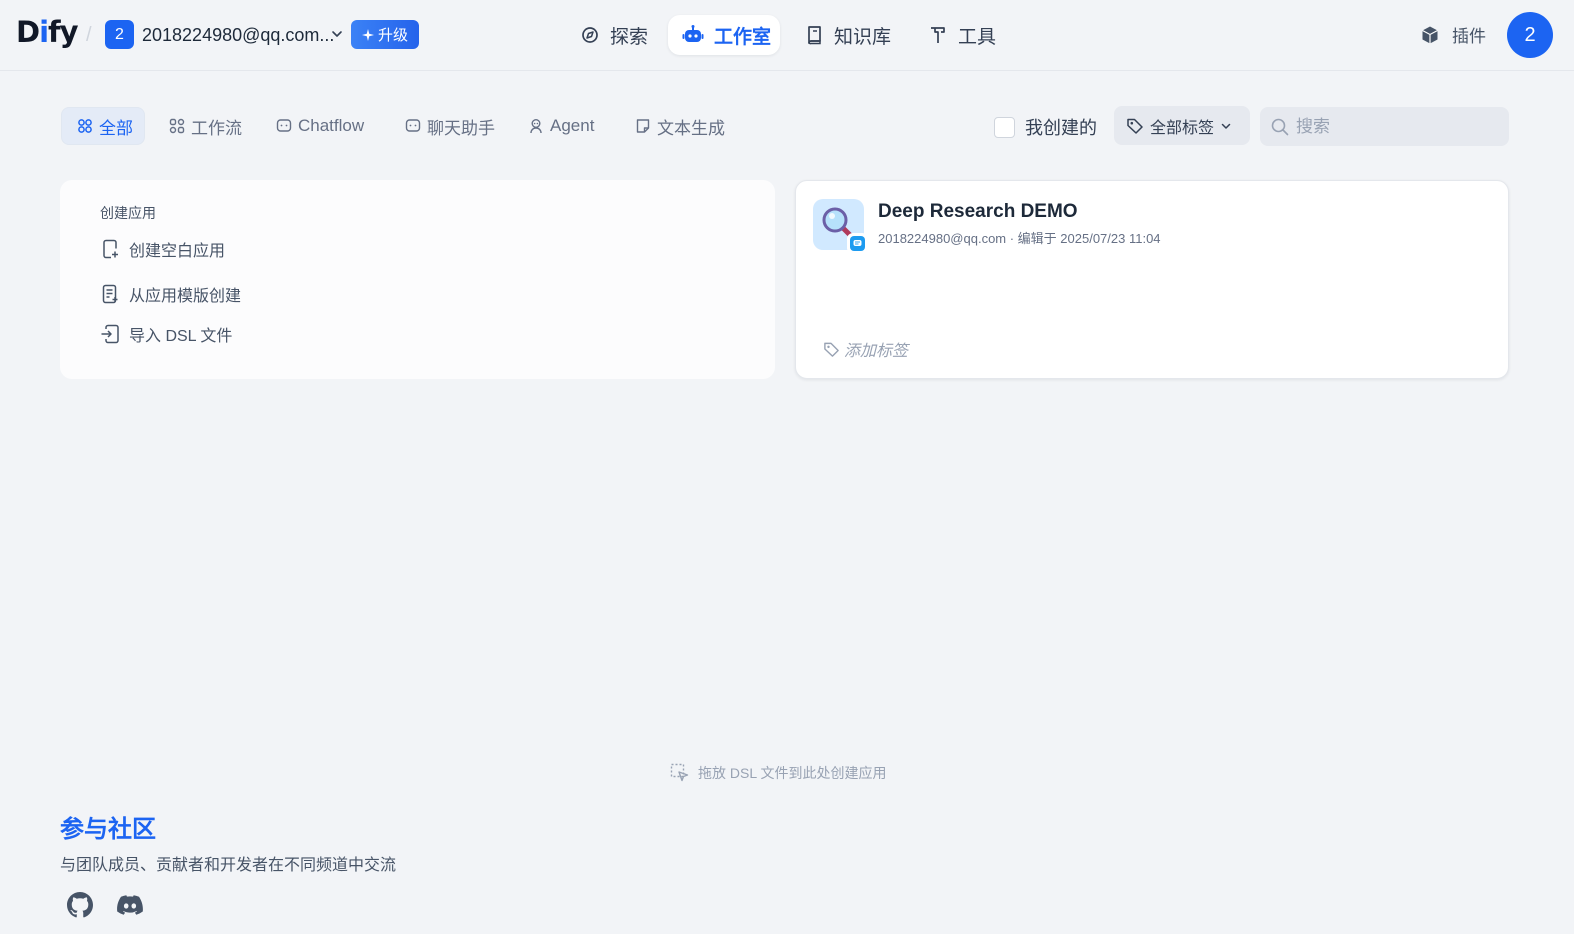  What do you see at coordinates (1004, 127) in the screenshot?
I see `my-created-checkbox` at bounding box center [1004, 127].